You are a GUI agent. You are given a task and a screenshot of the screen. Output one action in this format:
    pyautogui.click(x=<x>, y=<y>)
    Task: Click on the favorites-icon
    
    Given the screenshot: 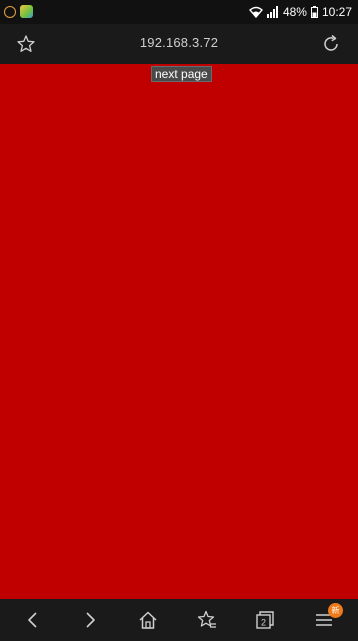 What is the action you would take?
    pyautogui.click(x=206, y=619)
    